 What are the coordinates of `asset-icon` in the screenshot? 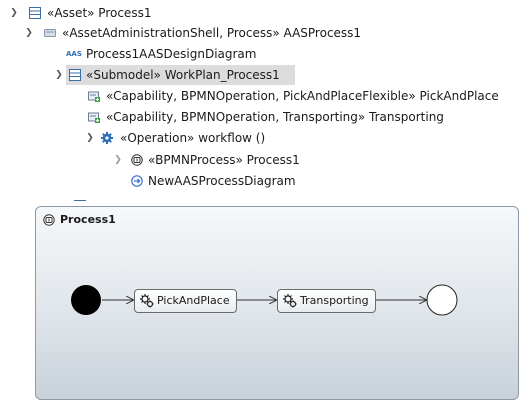 It's located at (35, 13).